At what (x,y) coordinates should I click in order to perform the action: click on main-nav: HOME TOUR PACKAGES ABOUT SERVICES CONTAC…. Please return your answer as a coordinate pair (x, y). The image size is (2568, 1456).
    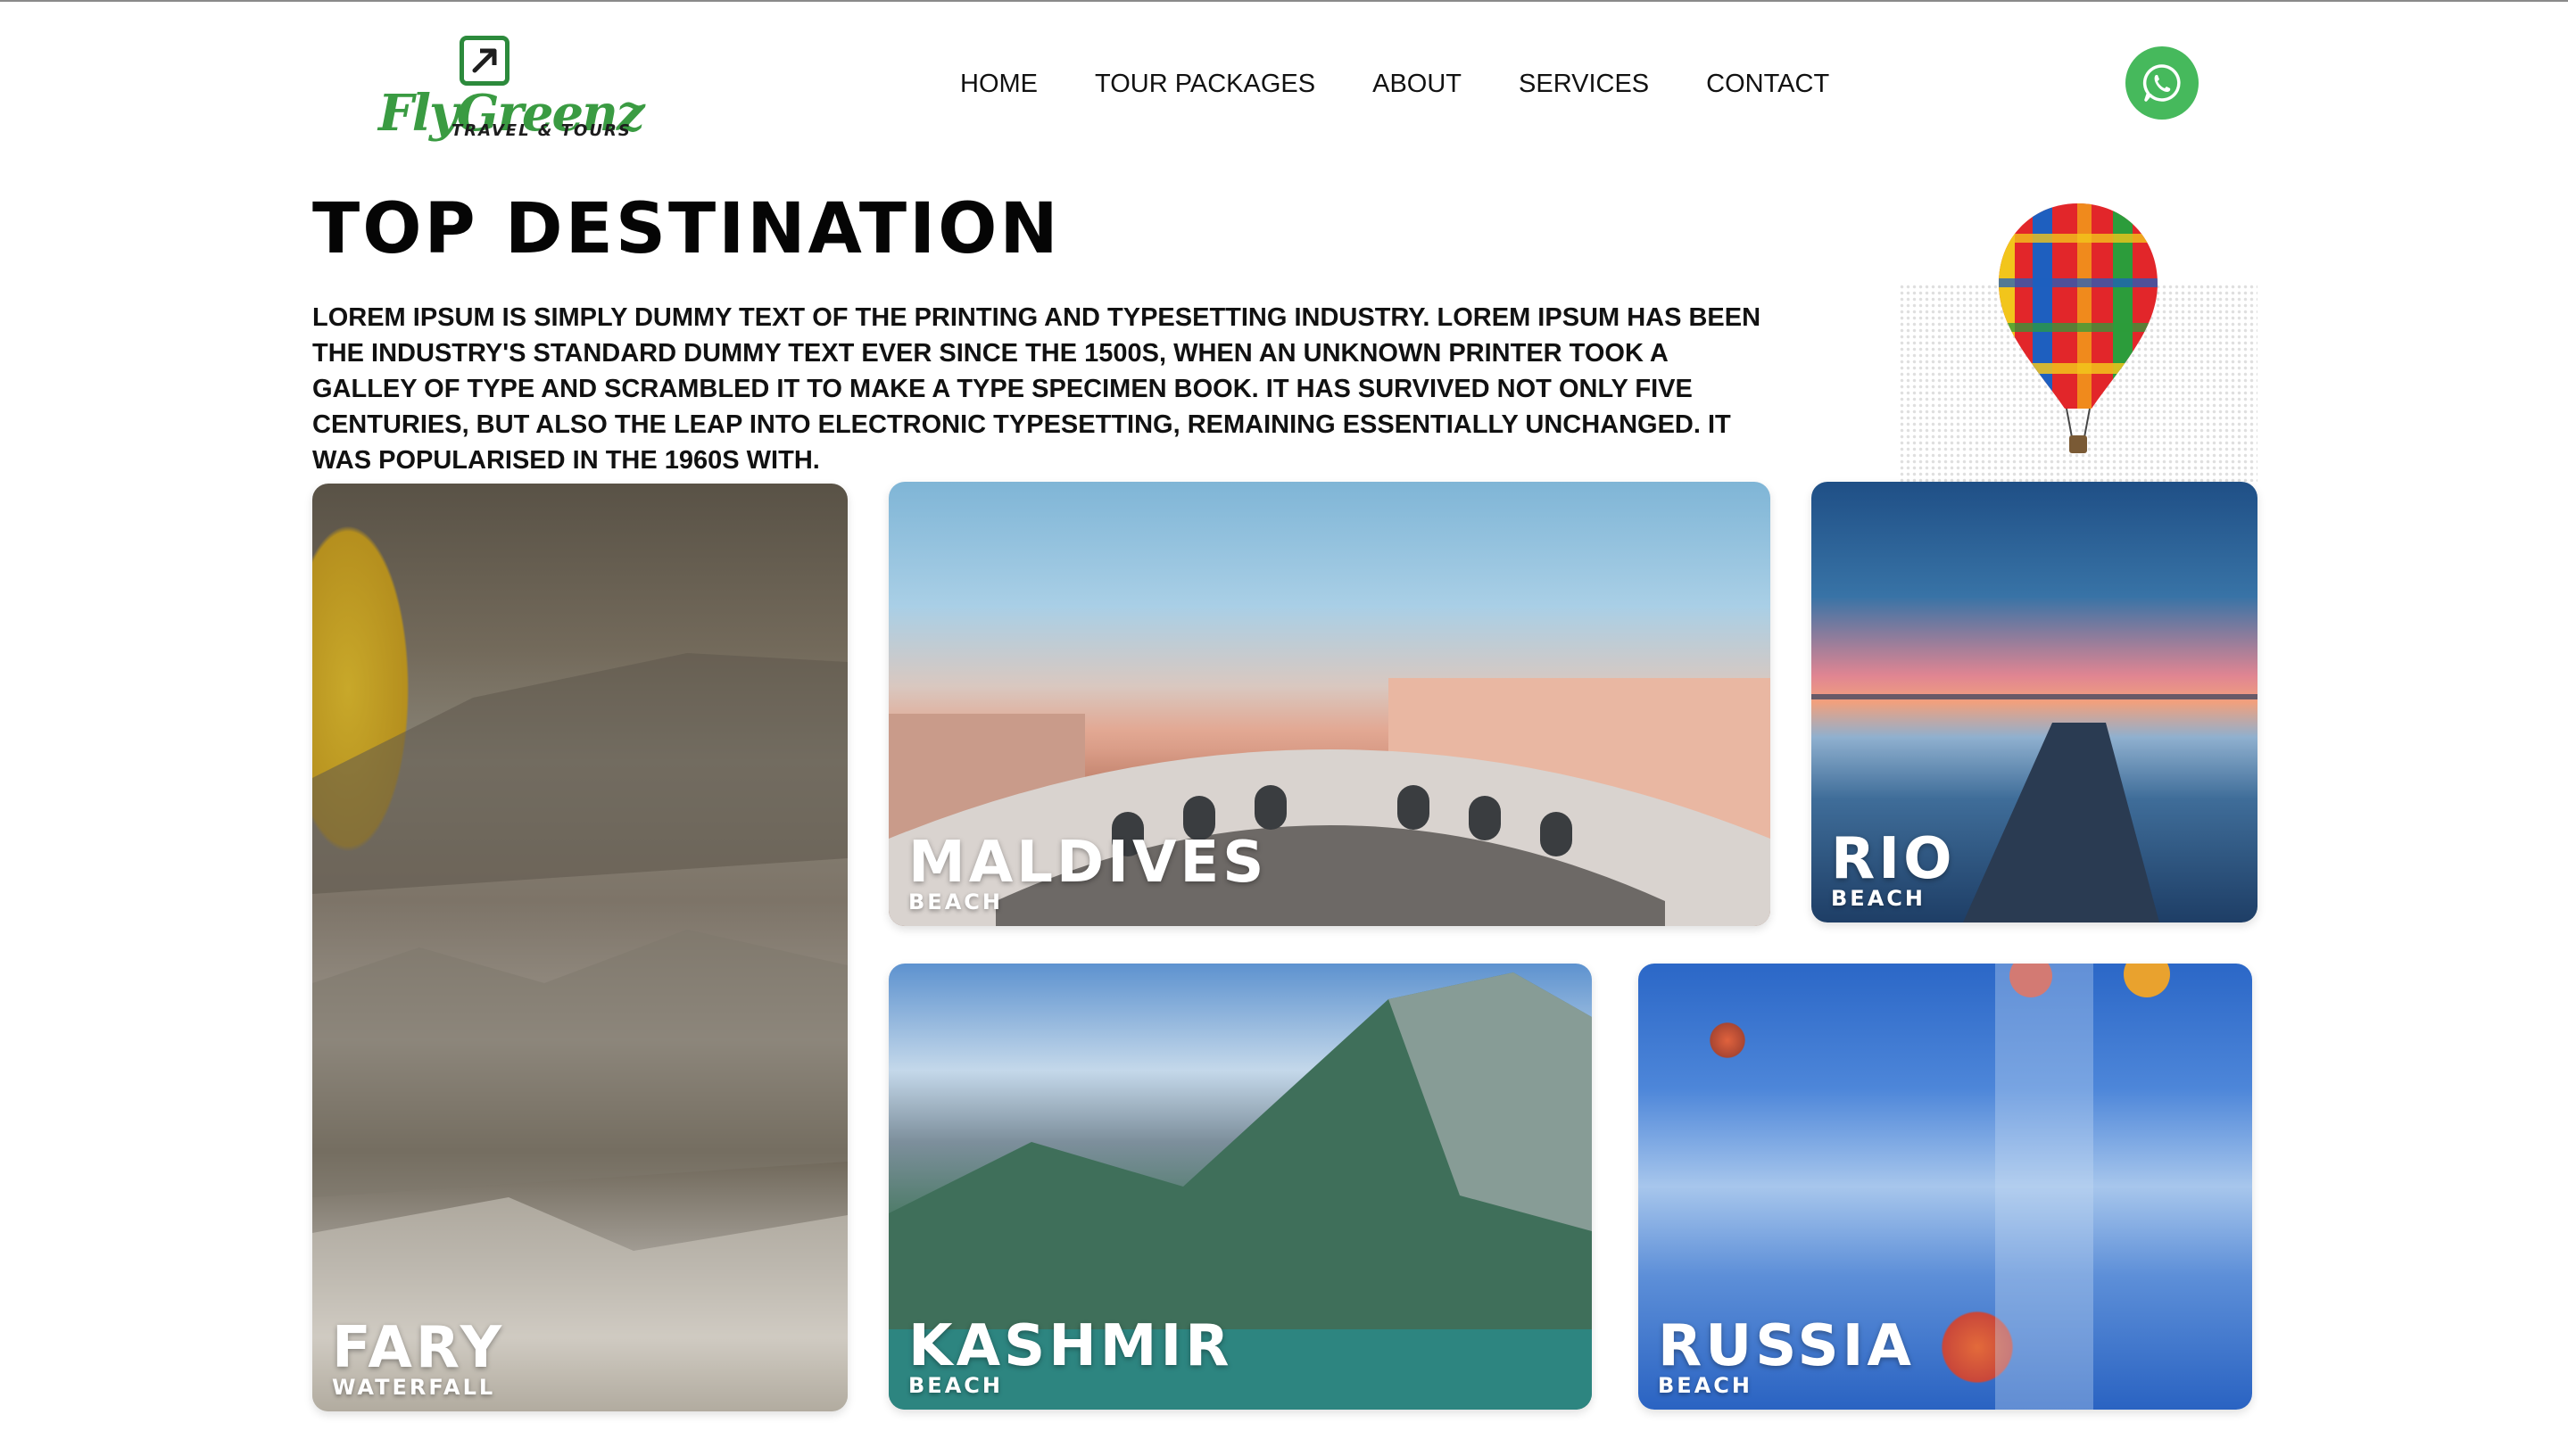
    Looking at the image, I should click on (1394, 84).